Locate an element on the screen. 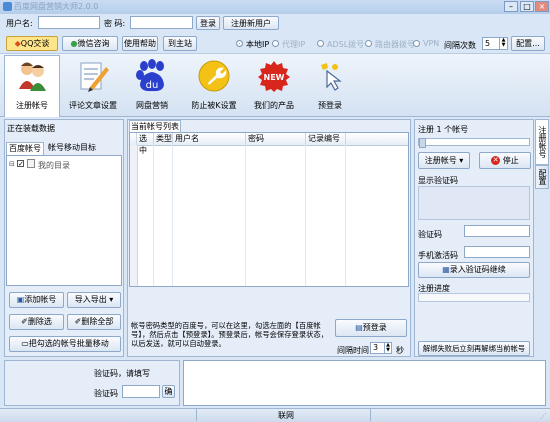 This screenshot has height=422, width=550. eraser-icon: ✐ is located at coordinates (24, 321).